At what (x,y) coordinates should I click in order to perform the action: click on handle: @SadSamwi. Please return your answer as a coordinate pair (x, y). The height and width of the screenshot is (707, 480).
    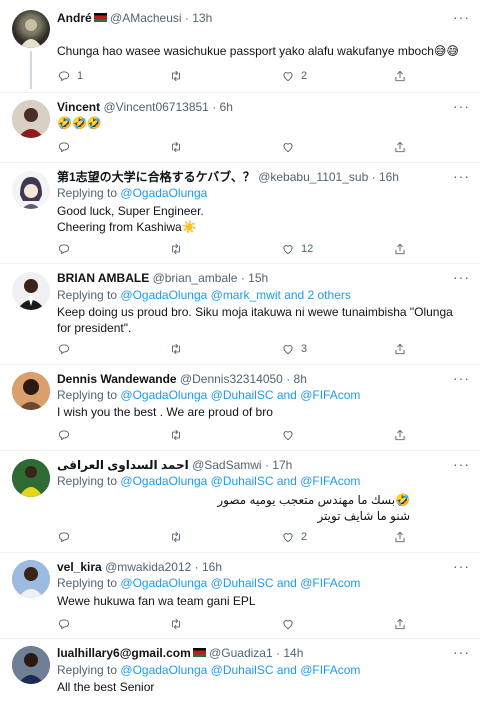
    Looking at the image, I should click on (227, 465).